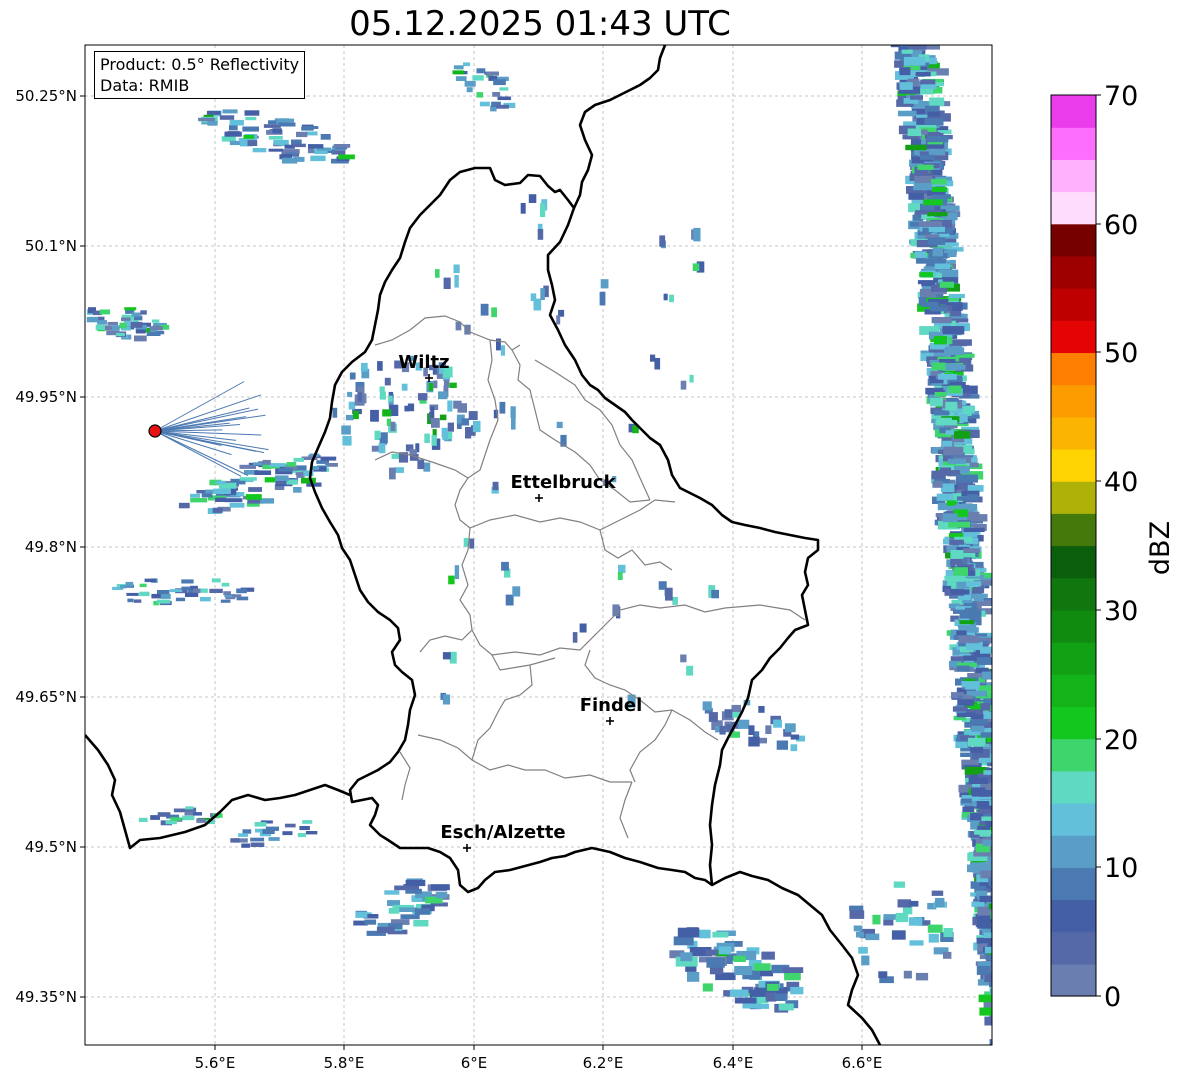  Describe the element at coordinates (155, 431) in the screenshot. I see `radar-site-marker` at that location.